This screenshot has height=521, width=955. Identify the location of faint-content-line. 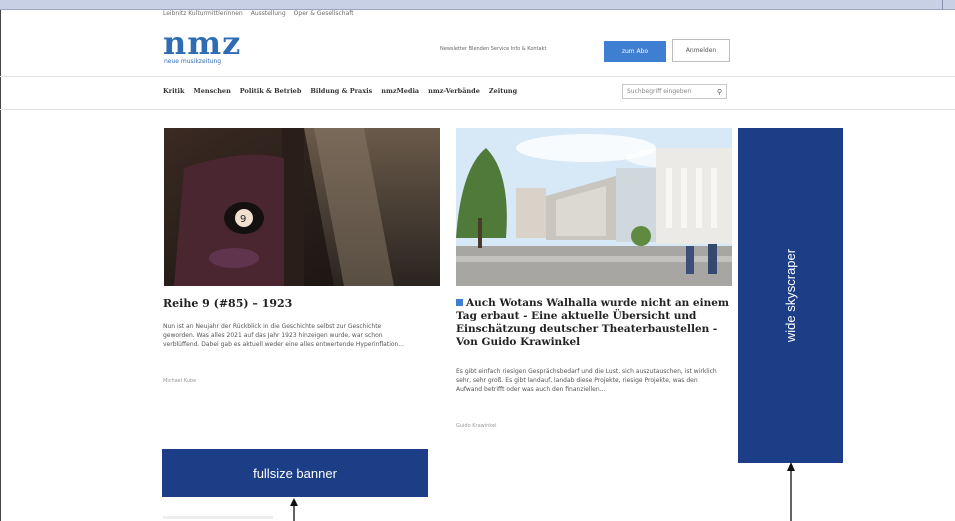
(218, 517).